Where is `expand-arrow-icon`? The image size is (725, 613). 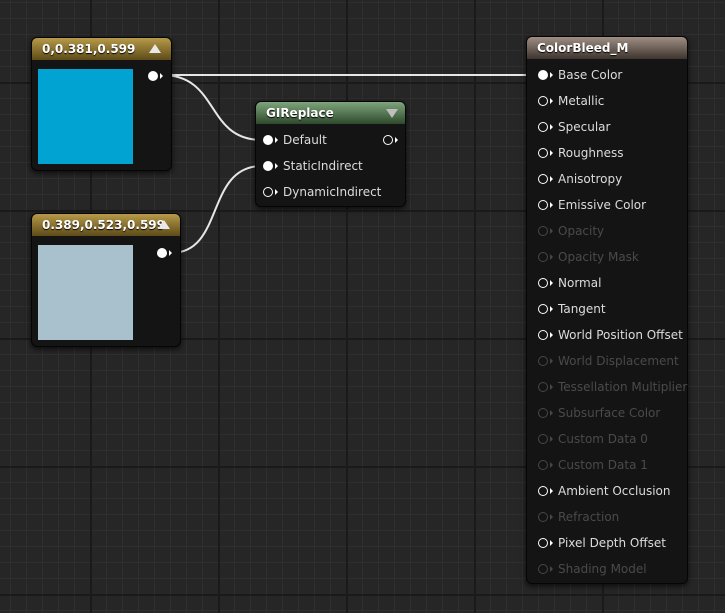
expand-arrow-icon is located at coordinates (392, 113).